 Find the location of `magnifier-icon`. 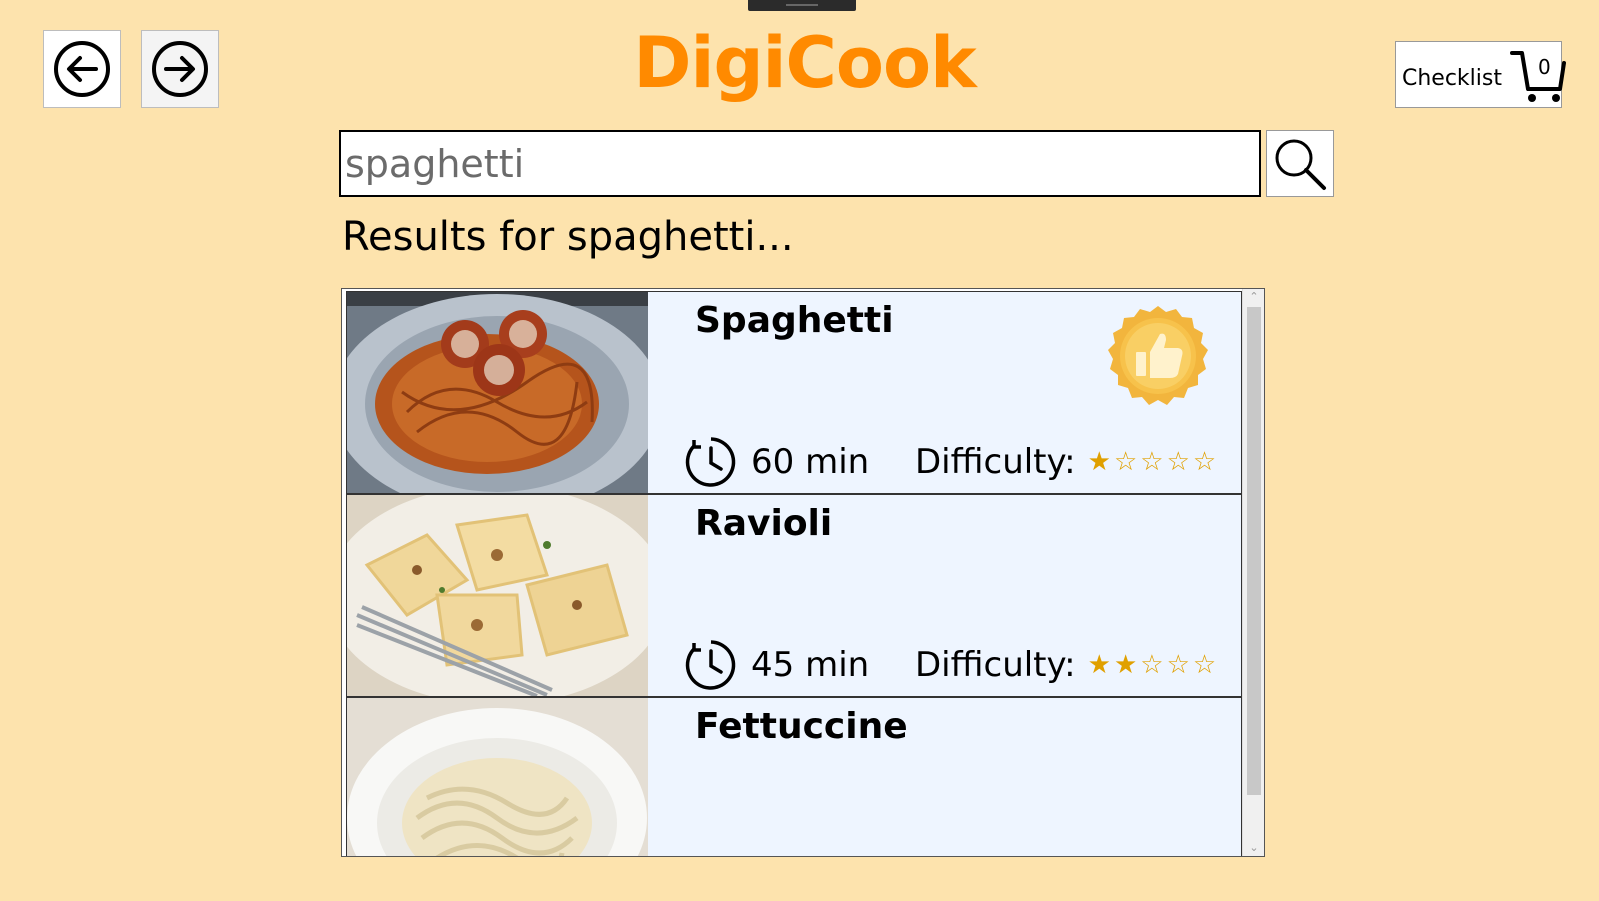

magnifier-icon is located at coordinates (1300, 164).